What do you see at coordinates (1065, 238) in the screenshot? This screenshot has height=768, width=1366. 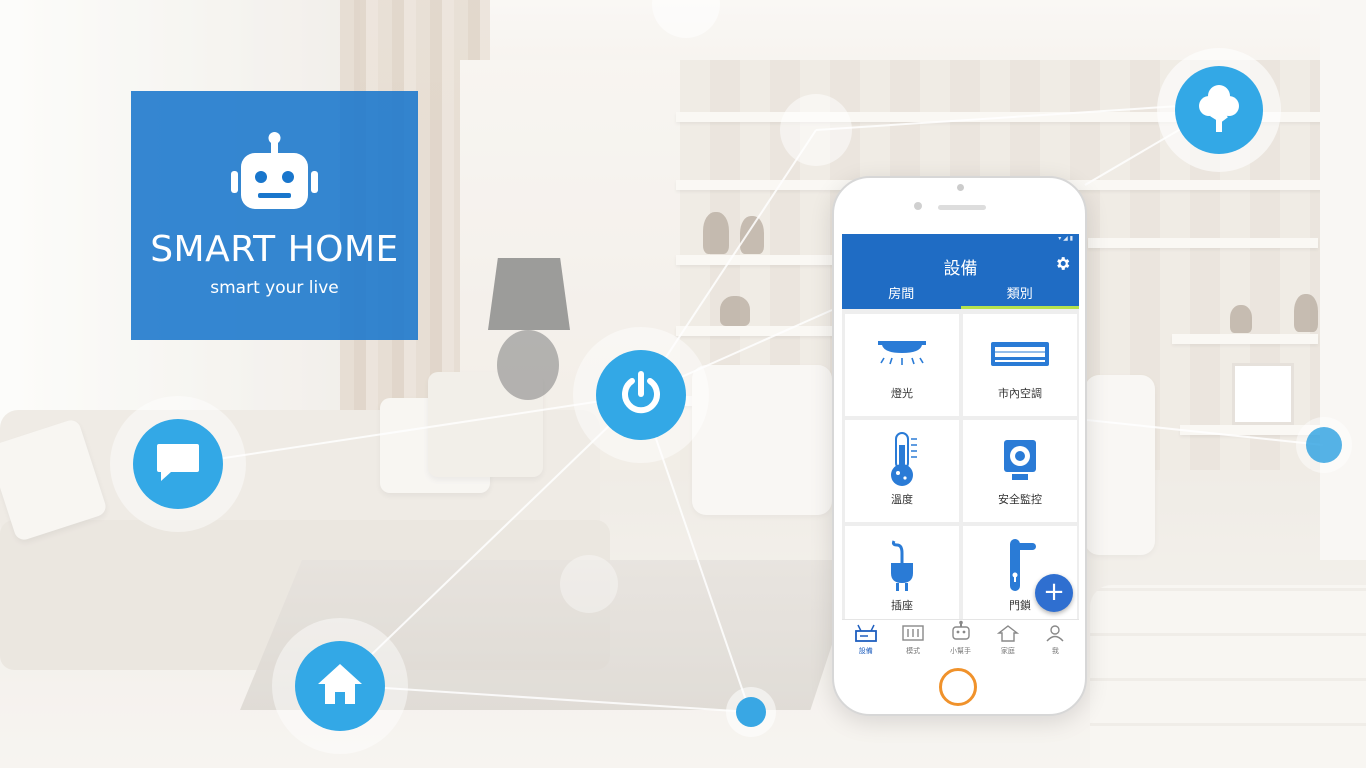 I see `status-bar: ▾ ◢ ▮` at bounding box center [1065, 238].